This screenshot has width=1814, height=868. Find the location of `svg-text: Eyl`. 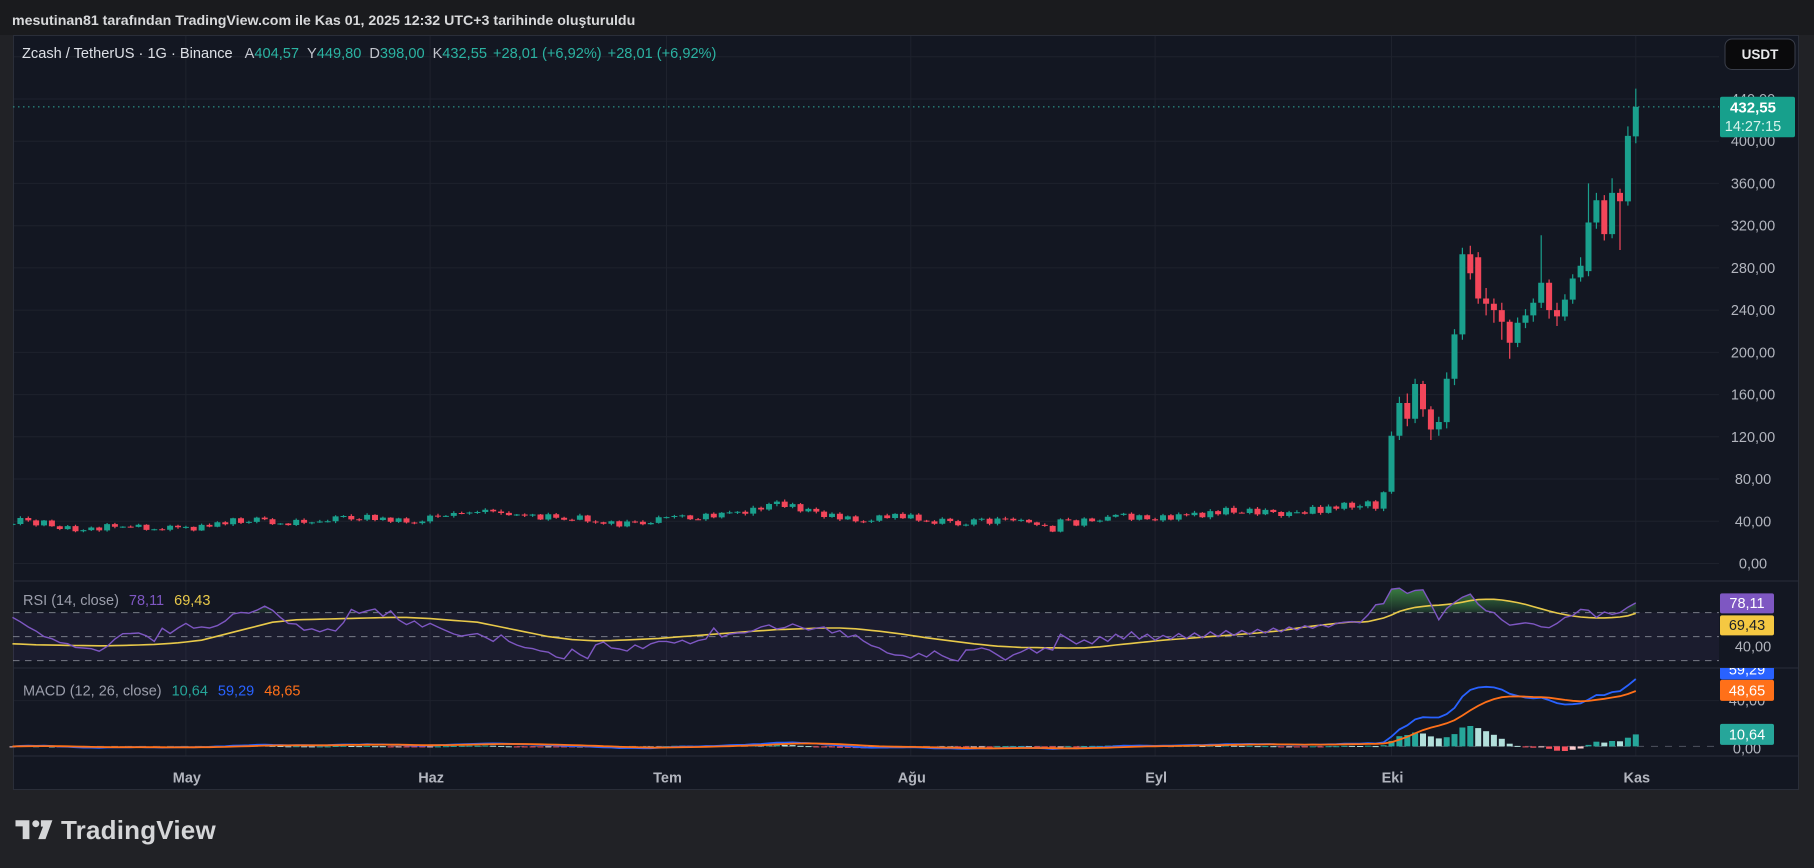

svg-text: Eyl is located at coordinates (1156, 779).